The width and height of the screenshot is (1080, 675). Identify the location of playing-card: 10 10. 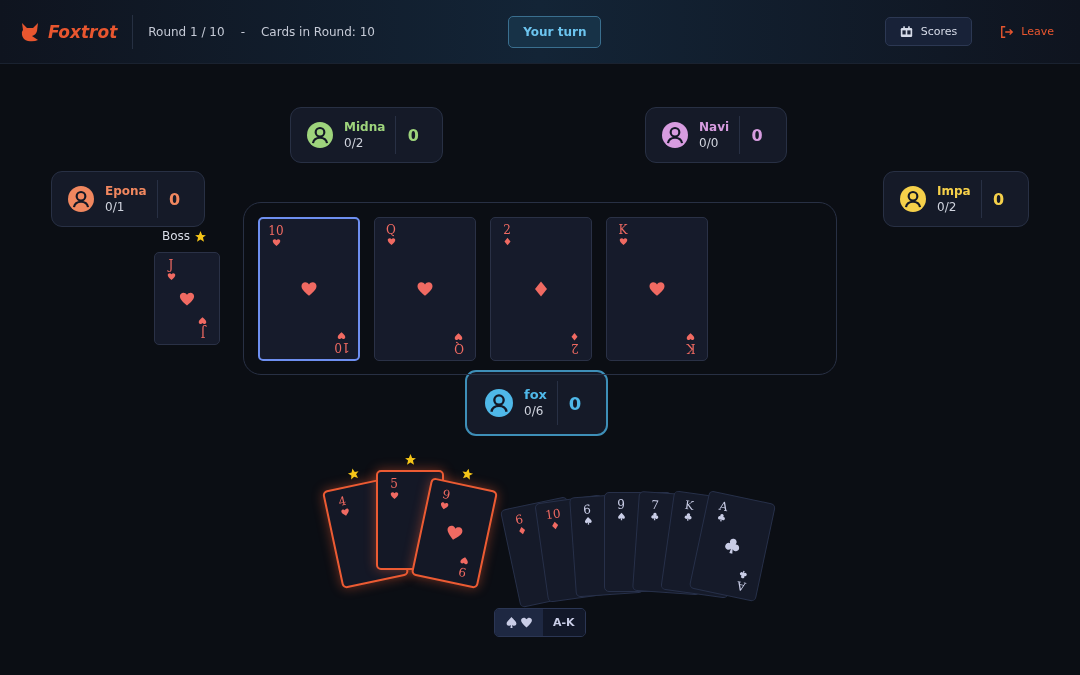
(309, 289).